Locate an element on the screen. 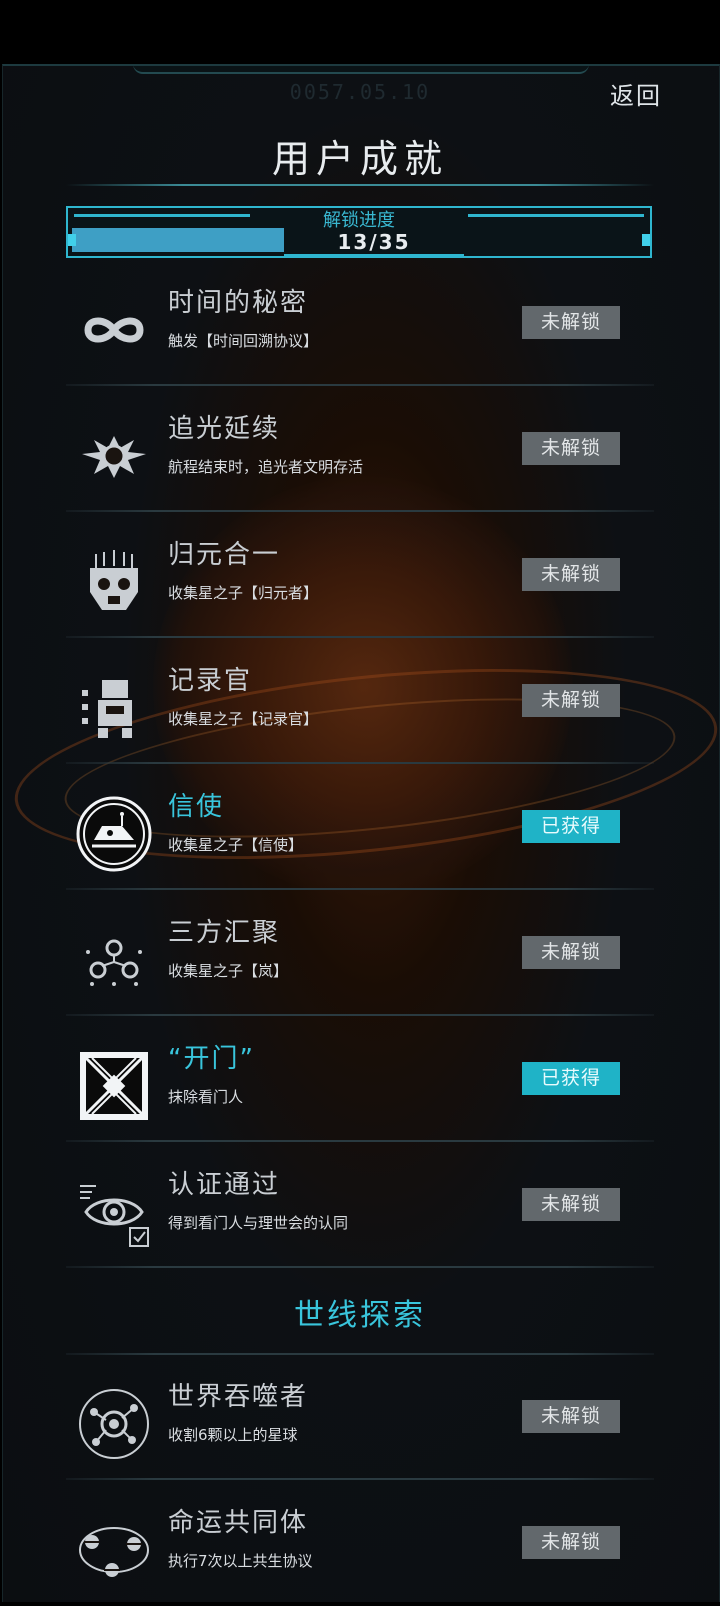  panel-top-notch is located at coordinates (361, 70).